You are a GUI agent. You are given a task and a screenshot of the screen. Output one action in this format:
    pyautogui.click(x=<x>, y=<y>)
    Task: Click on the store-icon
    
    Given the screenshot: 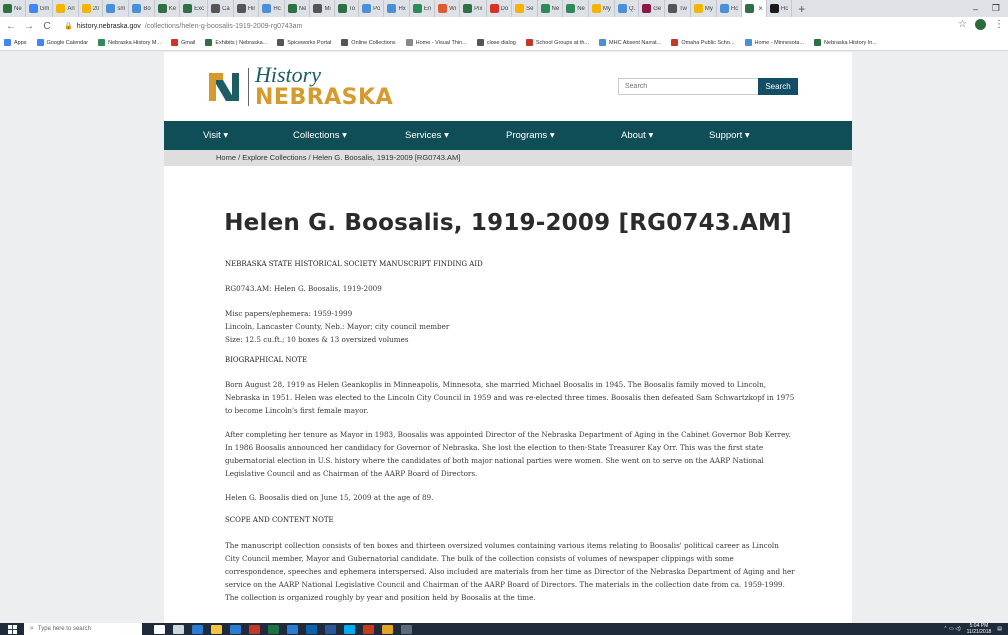 What is the action you would take?
    pyautogui.click(x=235, y=629)
    